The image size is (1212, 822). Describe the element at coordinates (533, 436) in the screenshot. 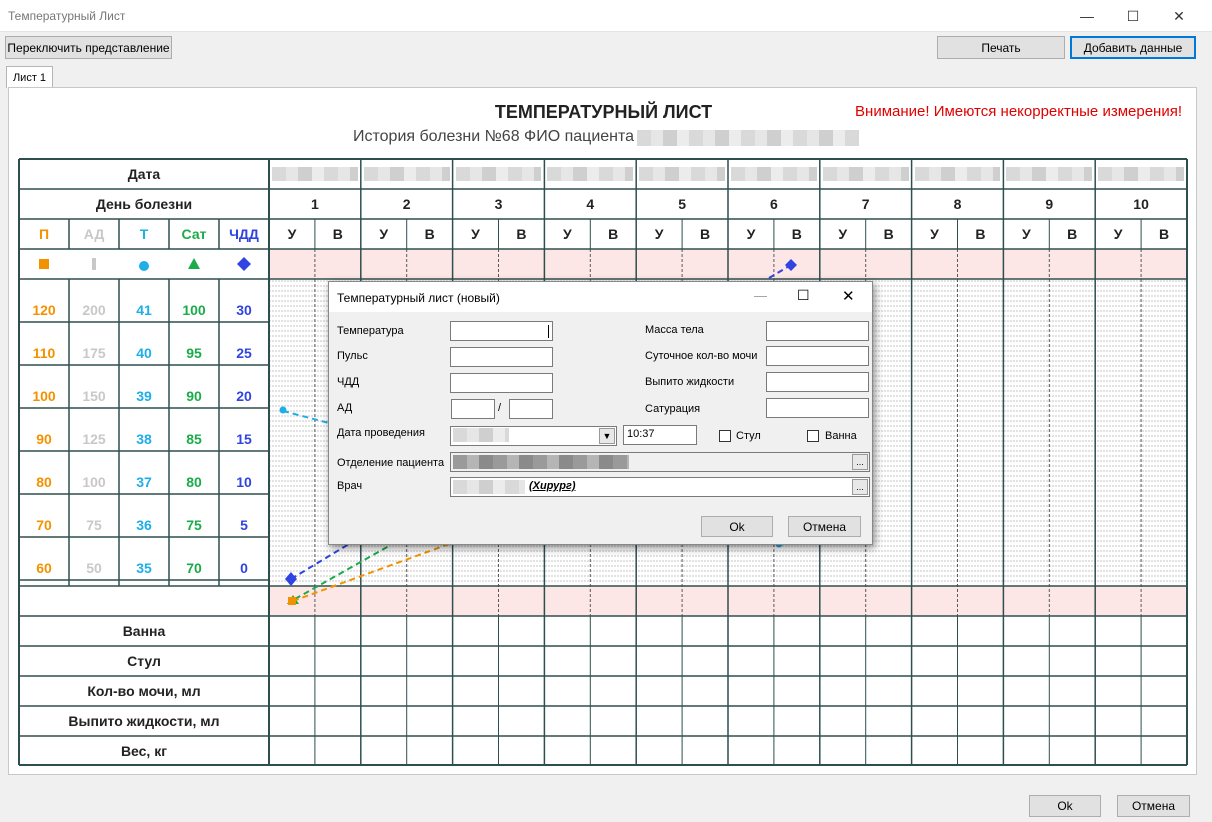

I see `date-picker: ▼` at that location.